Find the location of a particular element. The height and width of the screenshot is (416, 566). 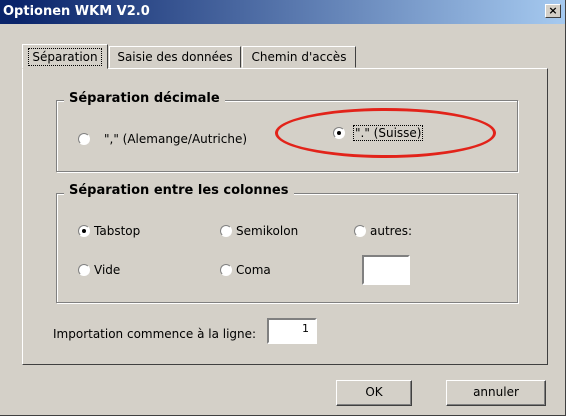

radio-semikolon-label: Semikolon is located at coordinates (267, 231).